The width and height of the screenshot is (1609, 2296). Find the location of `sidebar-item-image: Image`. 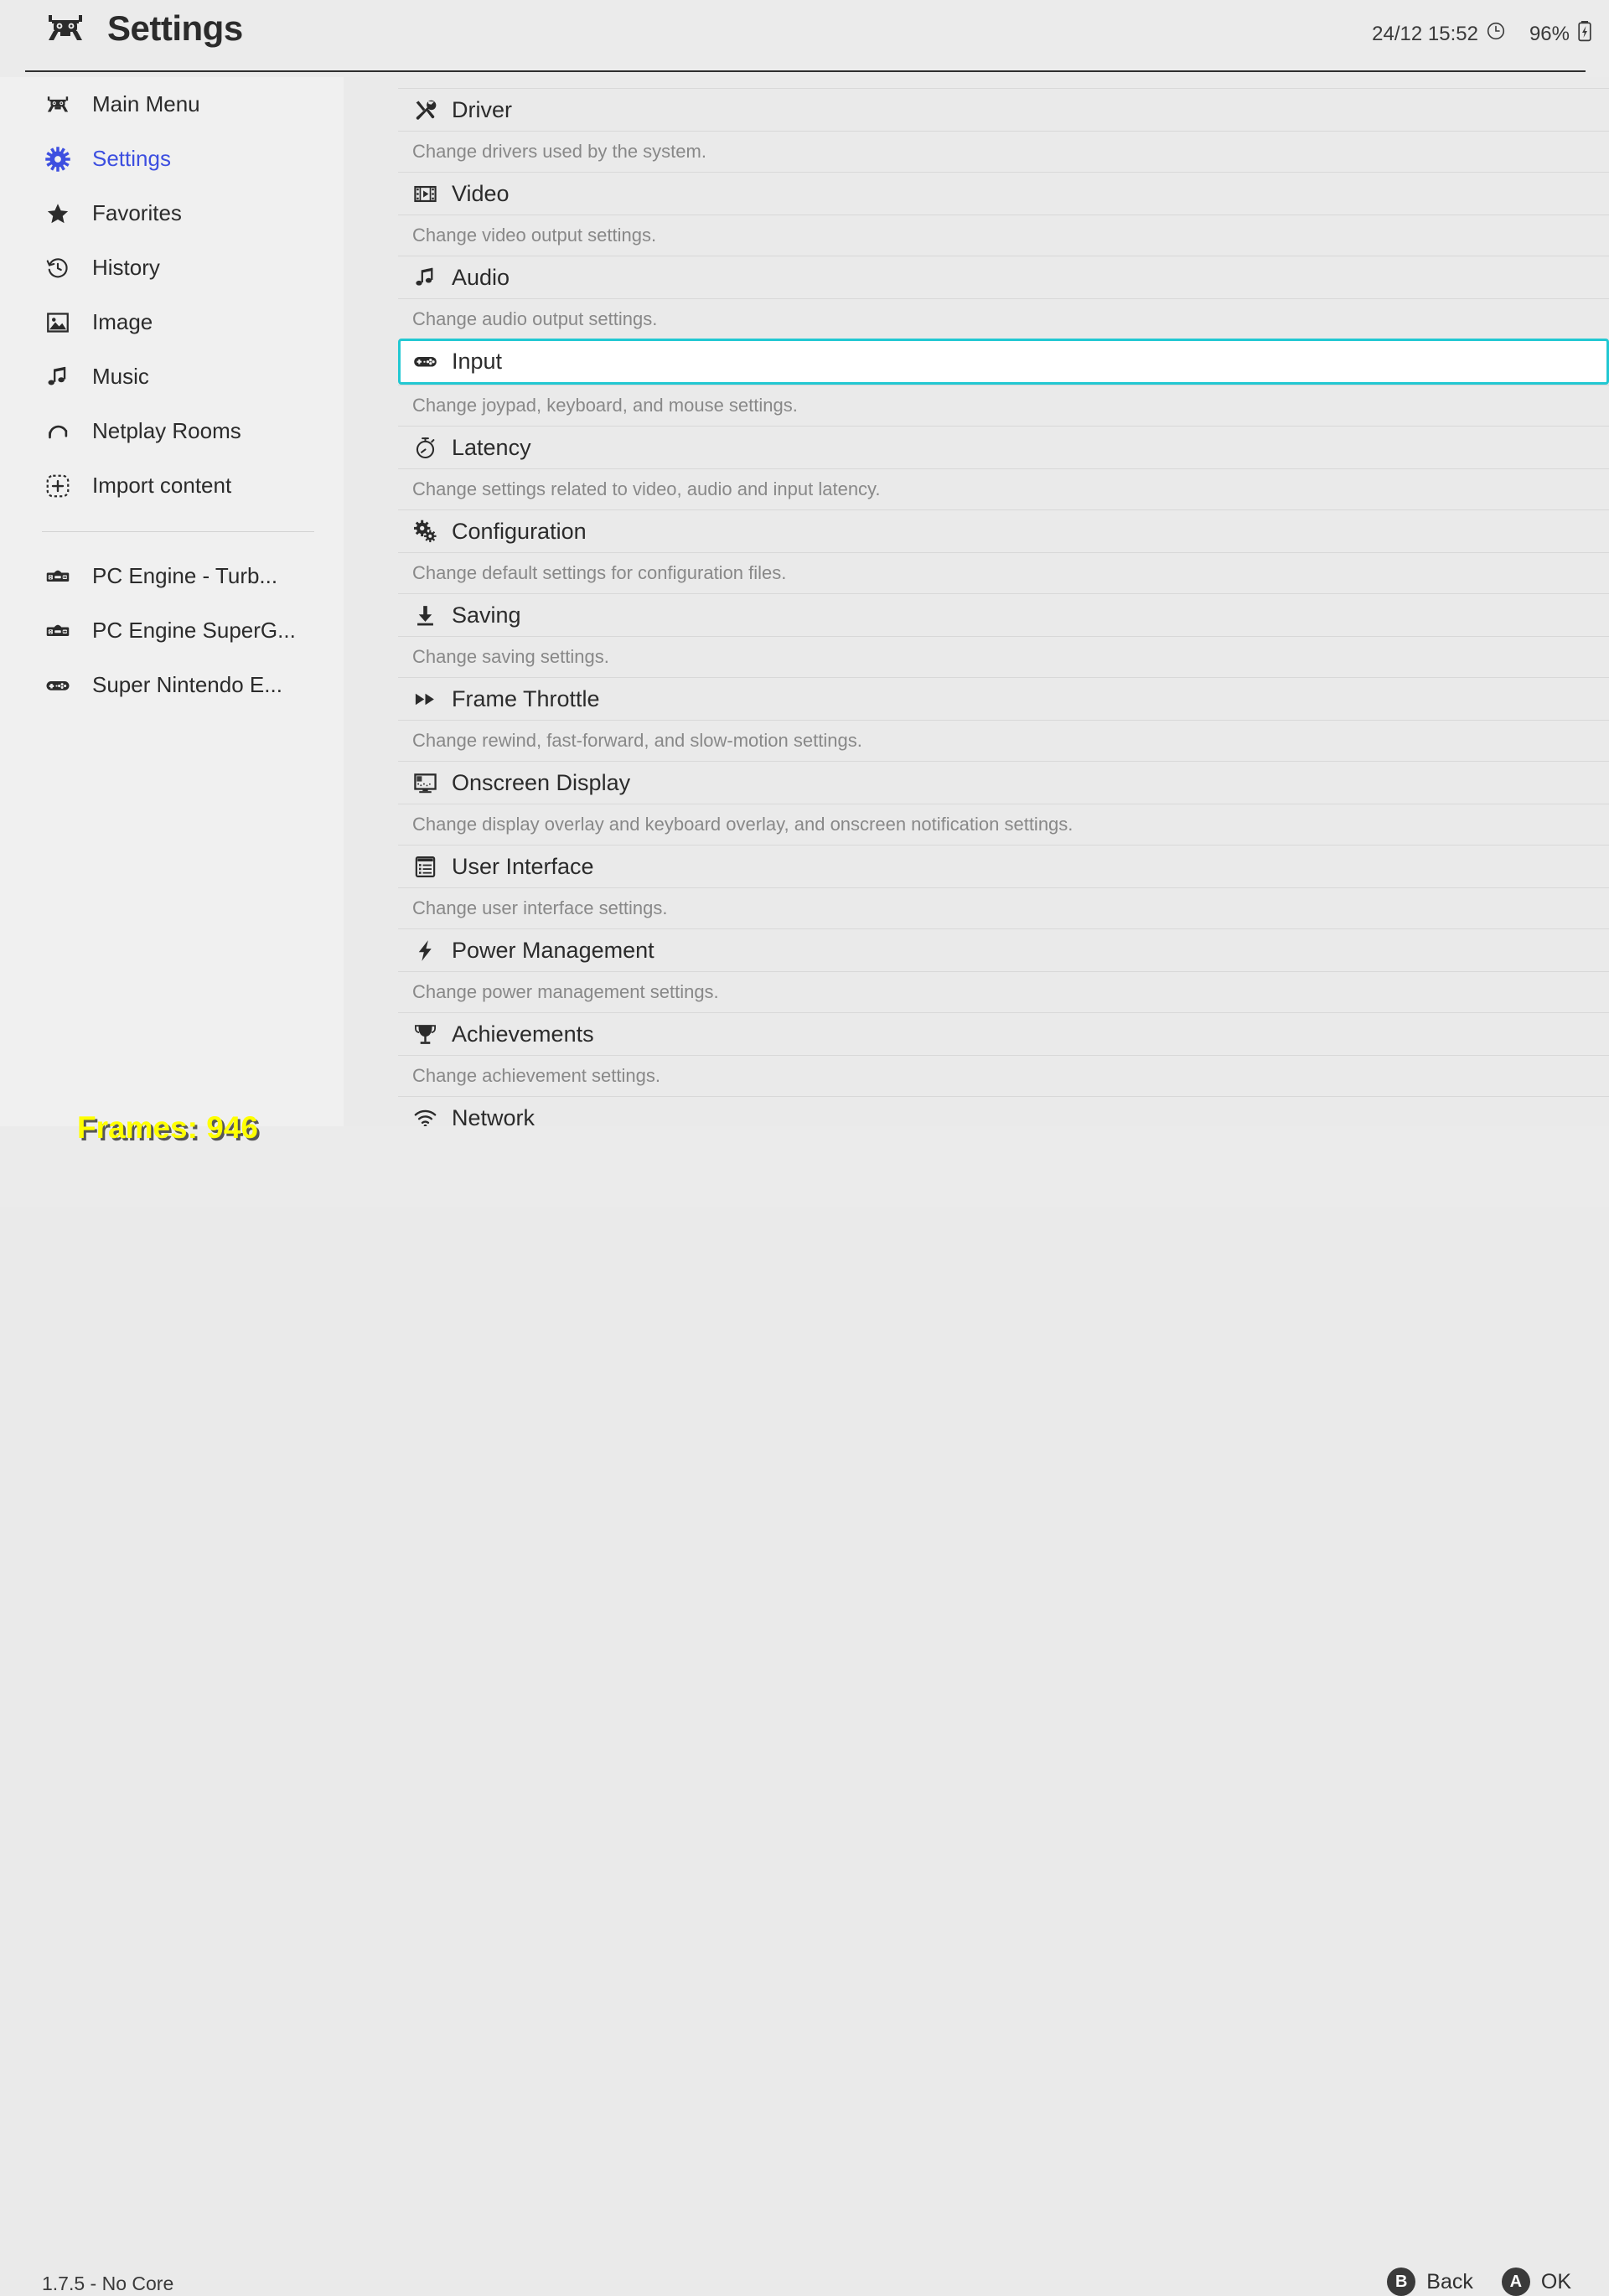

sidebar-item-image: Image is located at coordinates (172, 322).